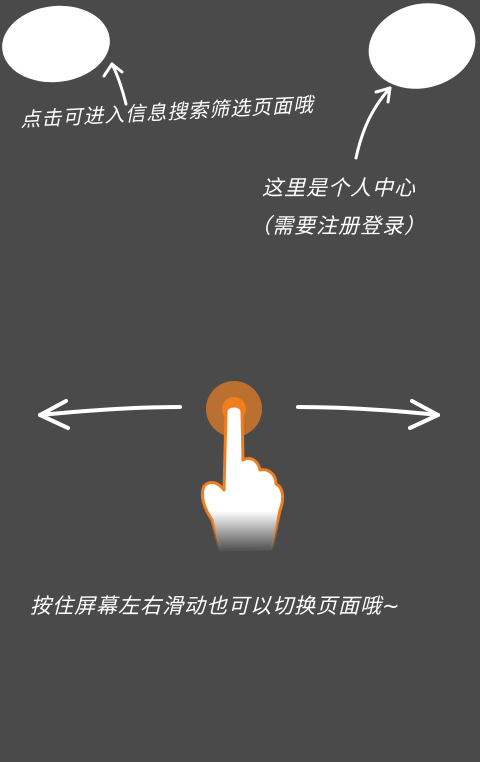 The image size is (480, 762). I want to click on profile-hint-line2: （需要注册登录）, so click(338, 226).